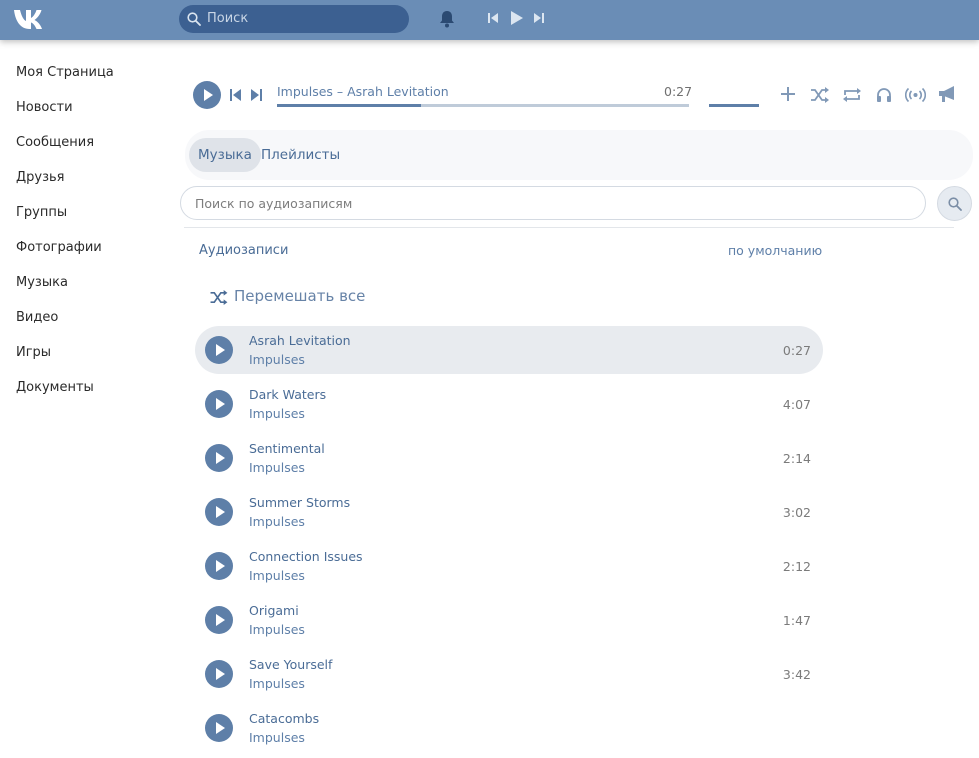  What do you see at coordinates (300, 340) in the screenshot?
I see `track-title: Asrah Levitation` at bounding box center [300, 340].